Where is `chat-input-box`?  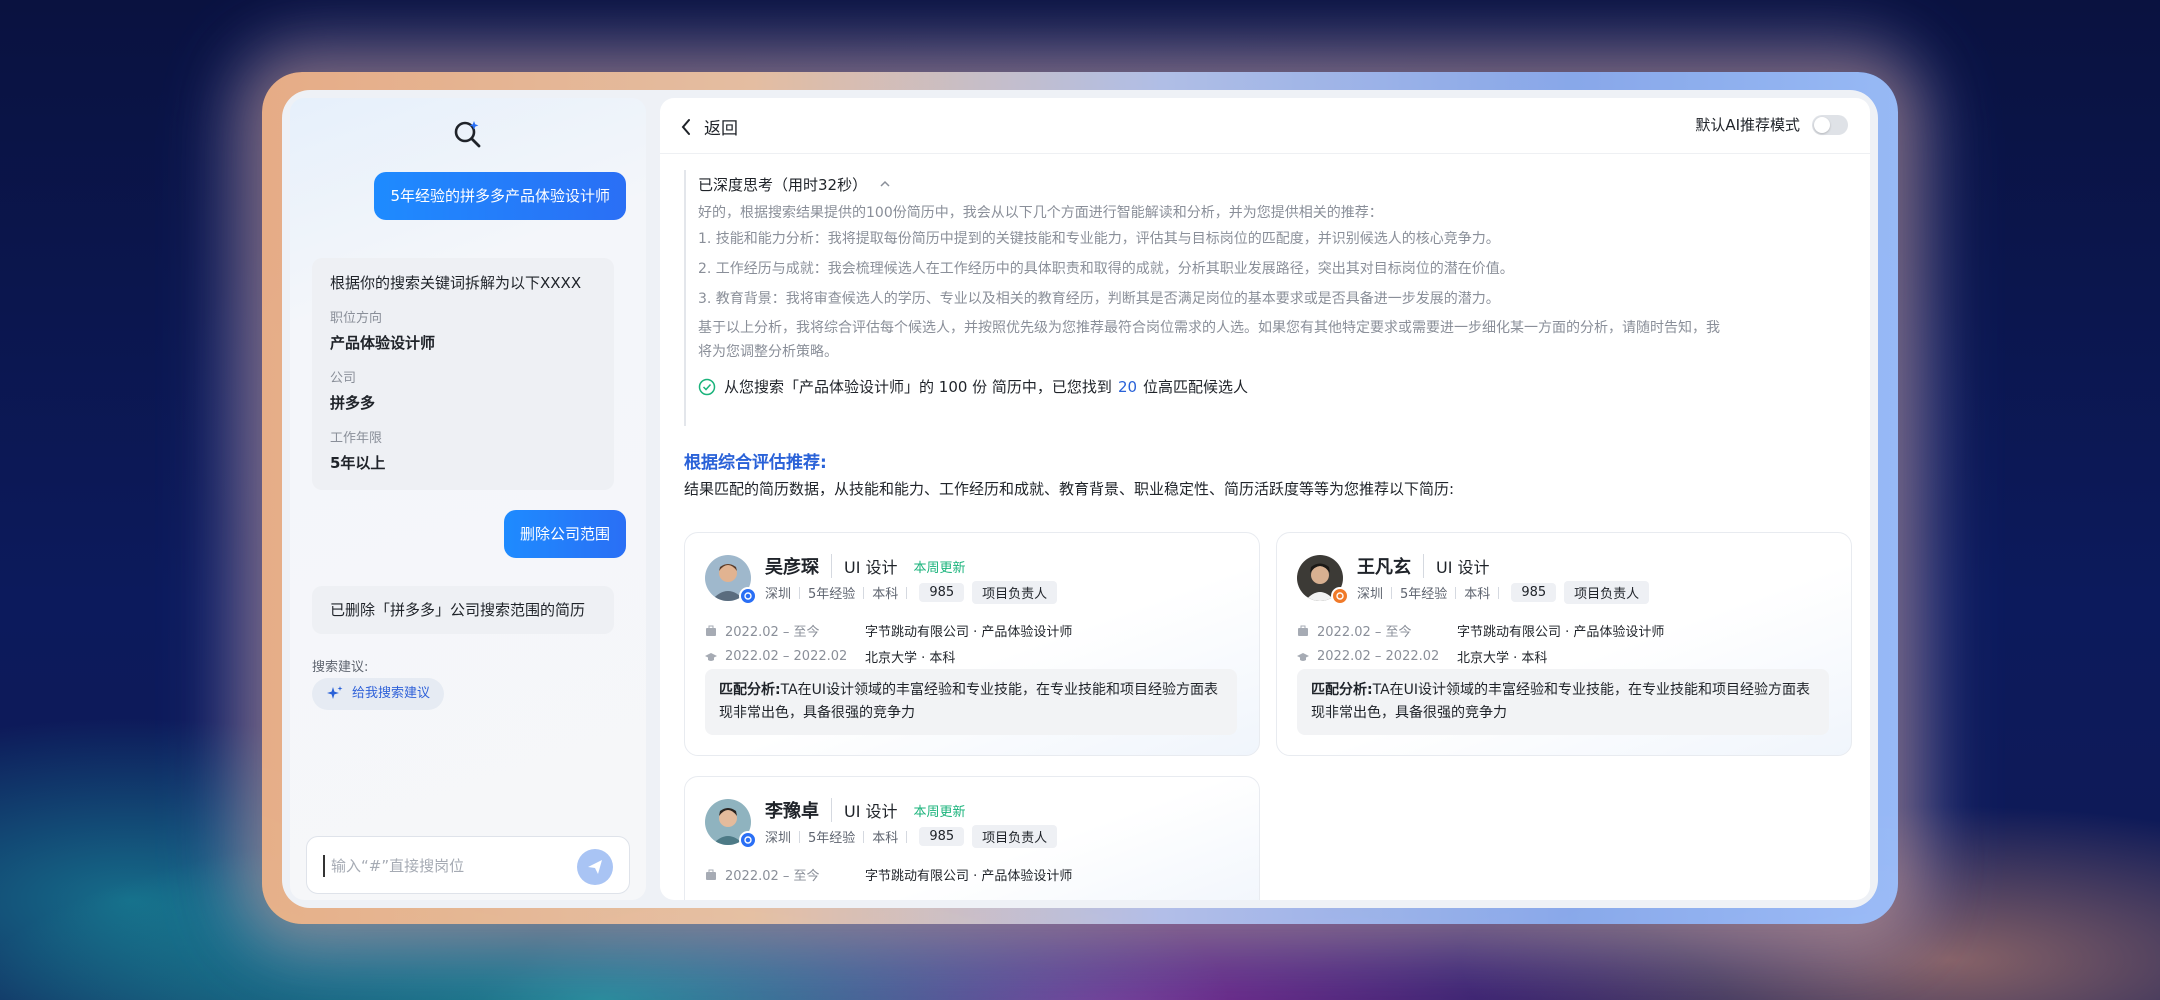 chat-input-box is located at coordinates (468, 865).